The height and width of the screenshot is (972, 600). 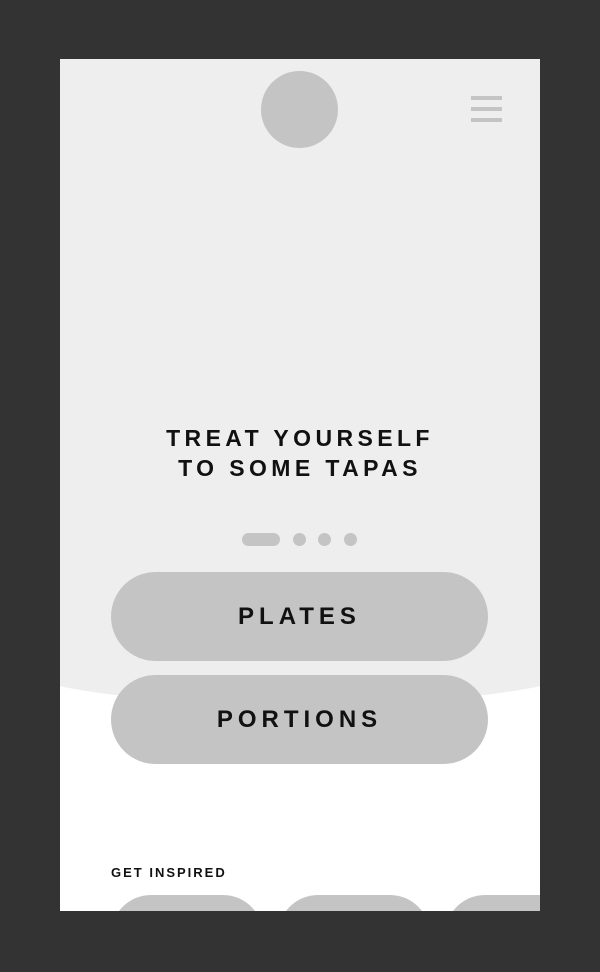 I want to click on portions-button: PORTIONS, so click(x=299, y=719).